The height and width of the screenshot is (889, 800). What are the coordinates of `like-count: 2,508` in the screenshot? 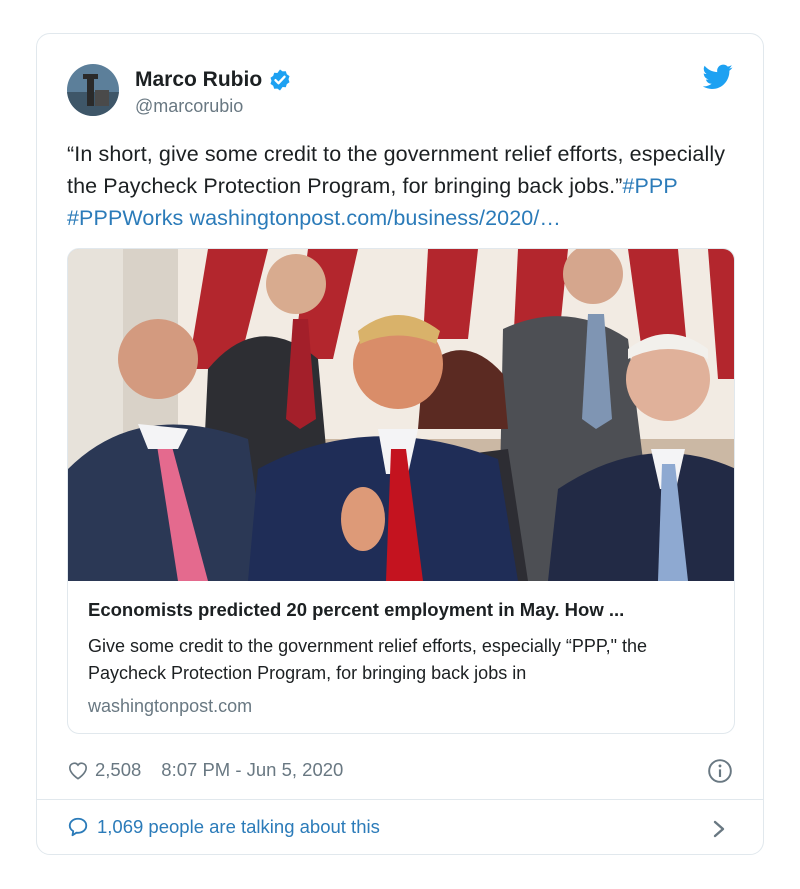 It's located at (118, 769).